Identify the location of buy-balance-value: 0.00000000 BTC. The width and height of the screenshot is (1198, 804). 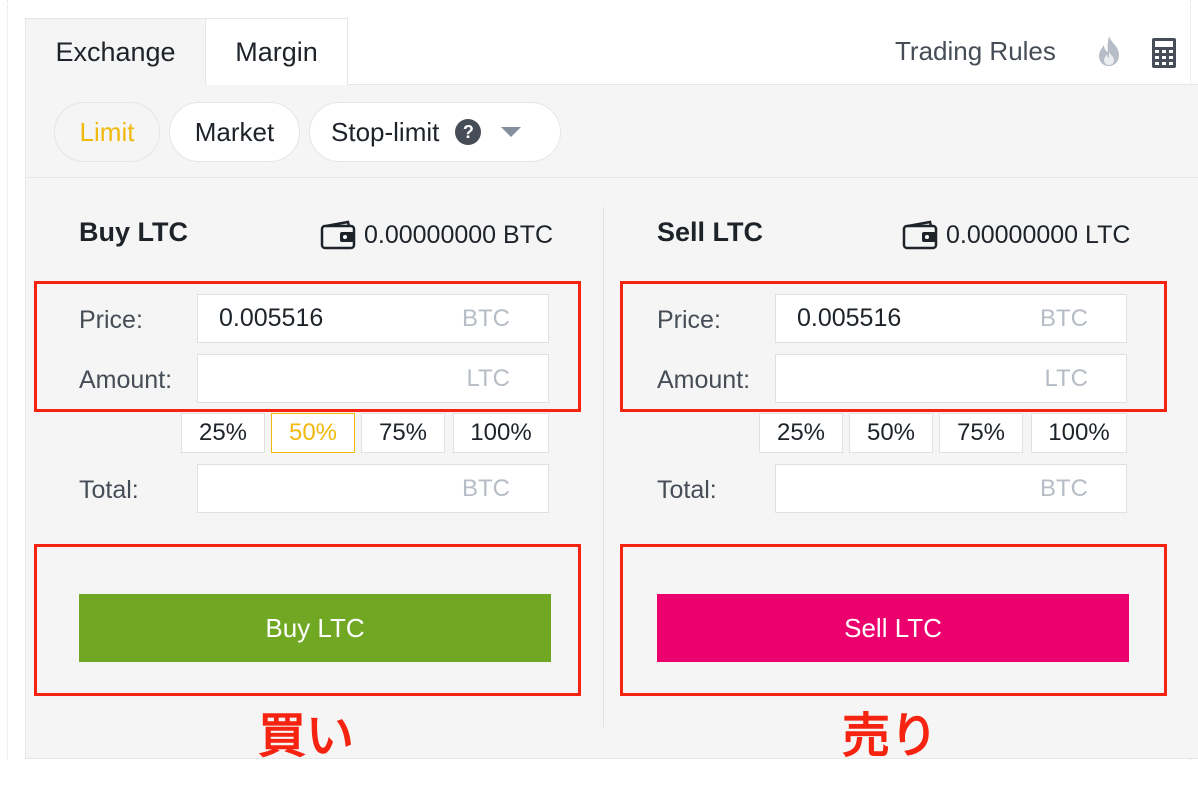
(459, 234).